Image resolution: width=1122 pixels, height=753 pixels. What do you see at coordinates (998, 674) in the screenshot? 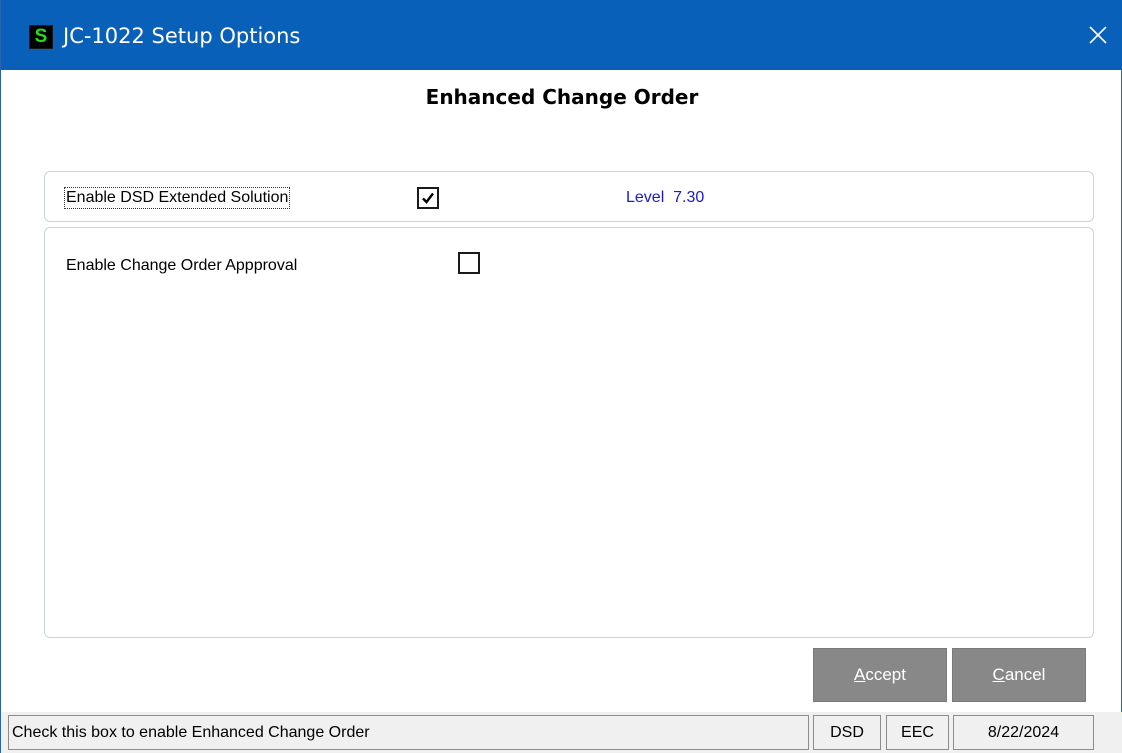
I see `cancel-hotkey: C` at bounding box center [998, 674].